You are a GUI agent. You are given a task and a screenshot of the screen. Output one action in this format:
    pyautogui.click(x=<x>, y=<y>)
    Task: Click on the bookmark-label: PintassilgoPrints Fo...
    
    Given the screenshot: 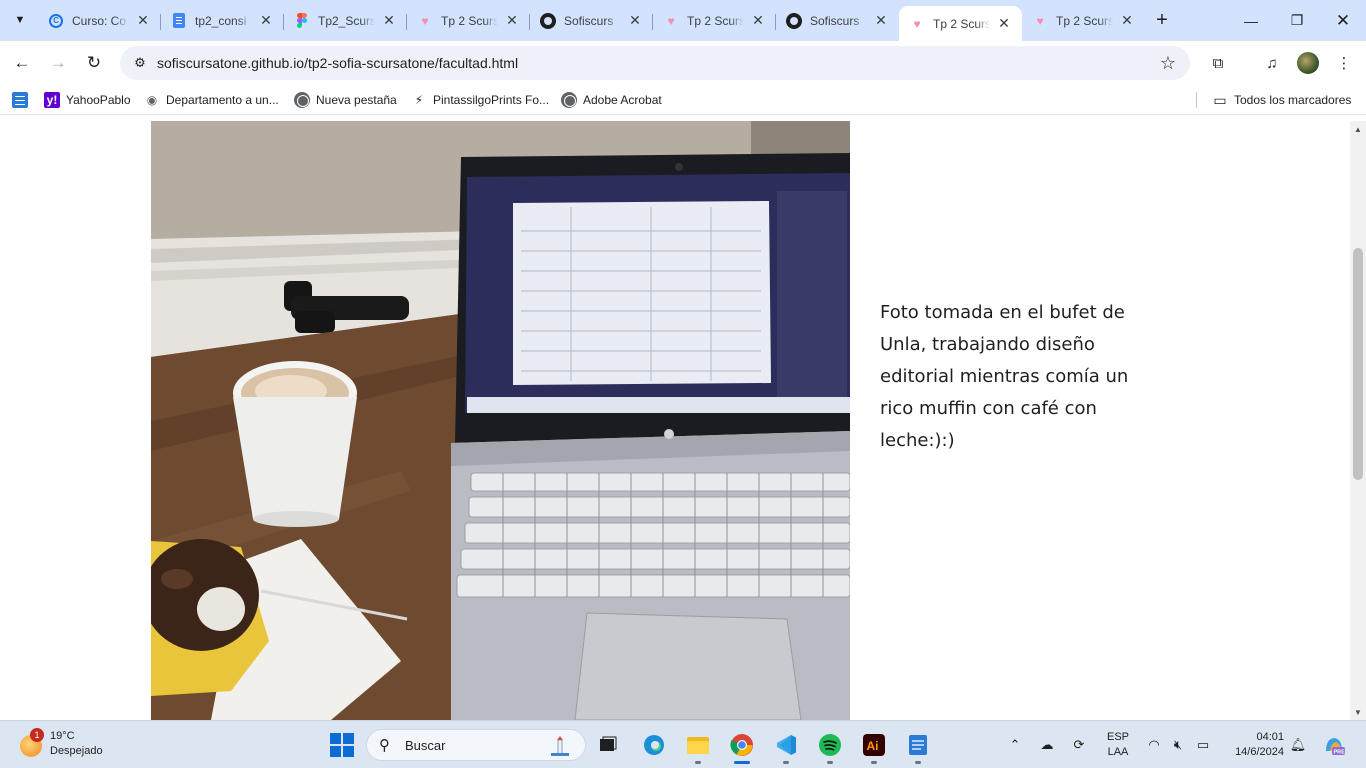 What is the action you would take?
    pyautogui.click(x=491, y=100)
    